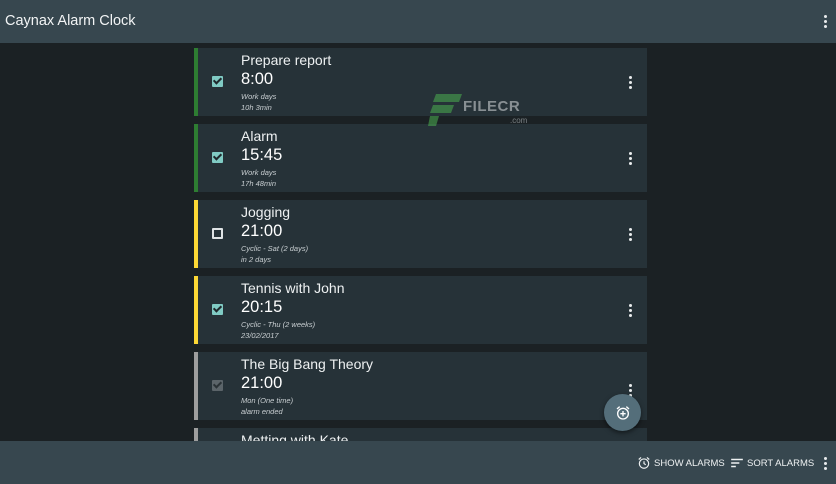 Image resolution: width=836 pixels, height=484 pixels. What do you see at coordinates (278, 324) in the screenshot?
I see `alarm-schedule: Cyclic - Thu (2 weeks)` at bounding box center [278, 324].